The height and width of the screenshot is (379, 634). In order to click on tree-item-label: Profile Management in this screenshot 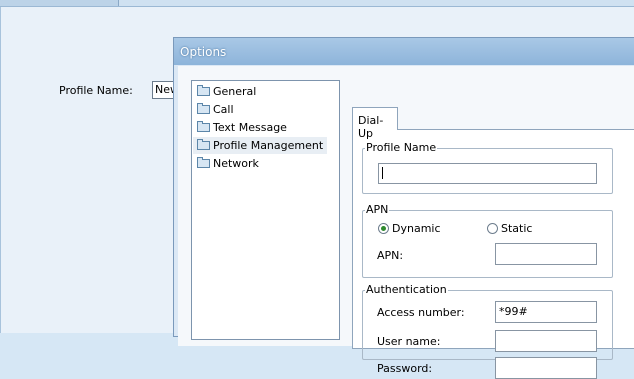, I will do `click(268, 145)`.